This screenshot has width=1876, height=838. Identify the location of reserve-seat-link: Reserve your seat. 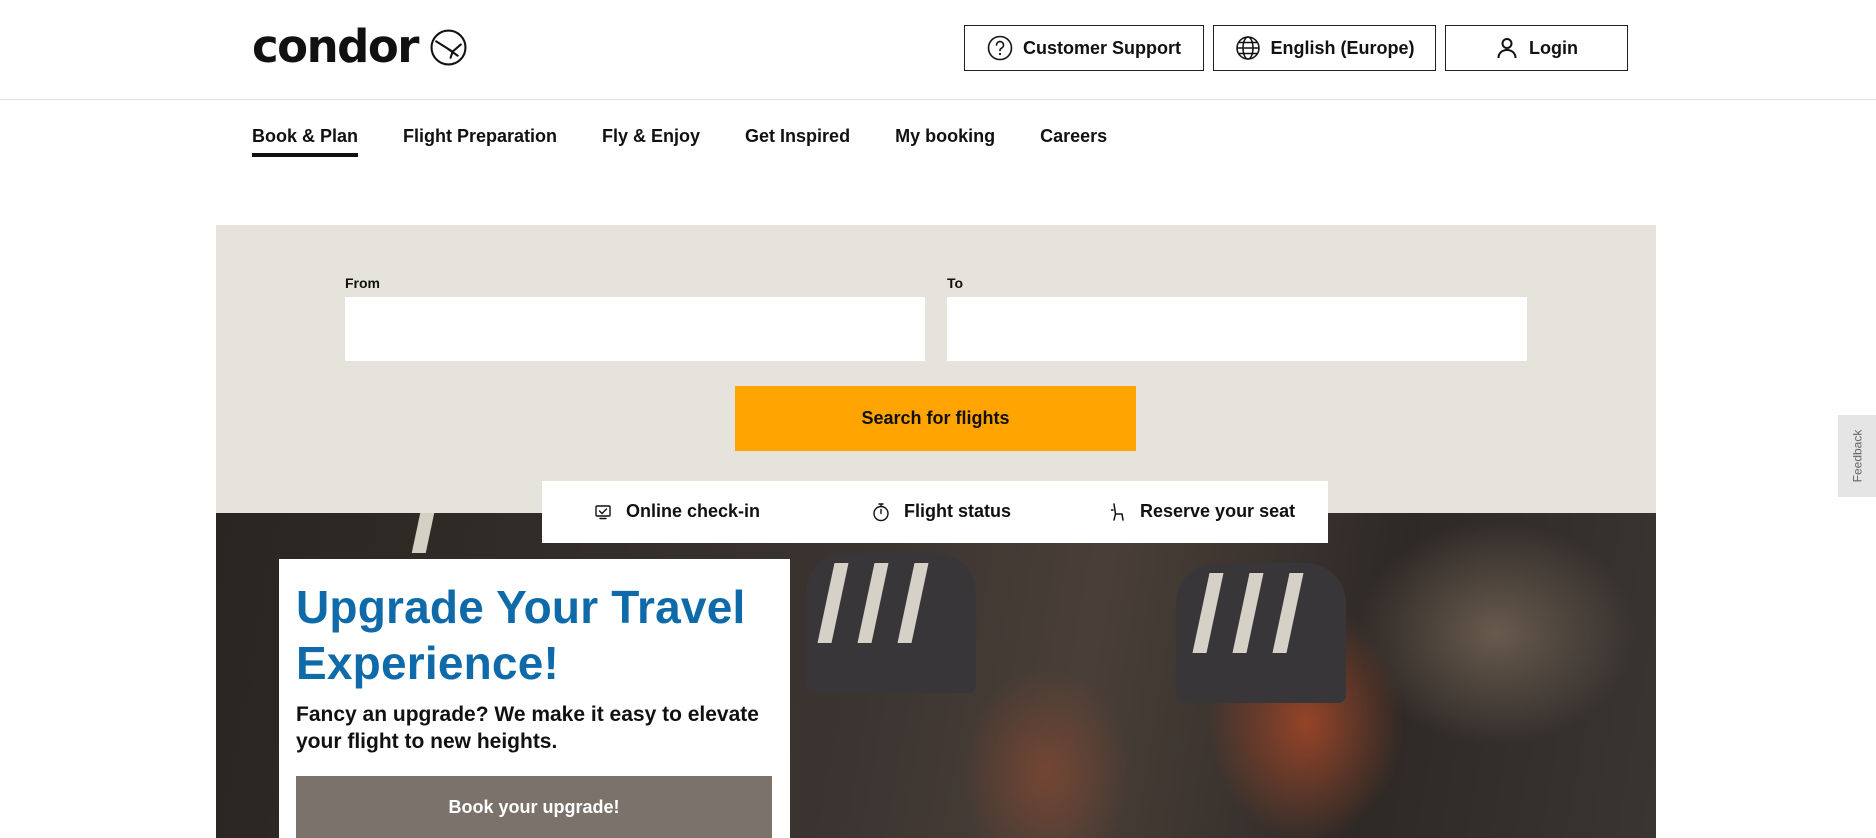
(1202, 511).